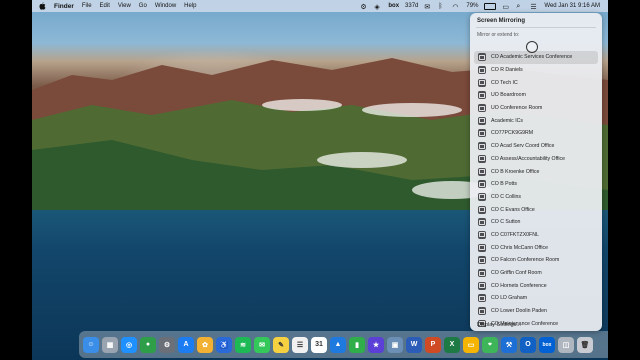  I want to click on device-label: CO Hornets Conference, so click(519, 285).